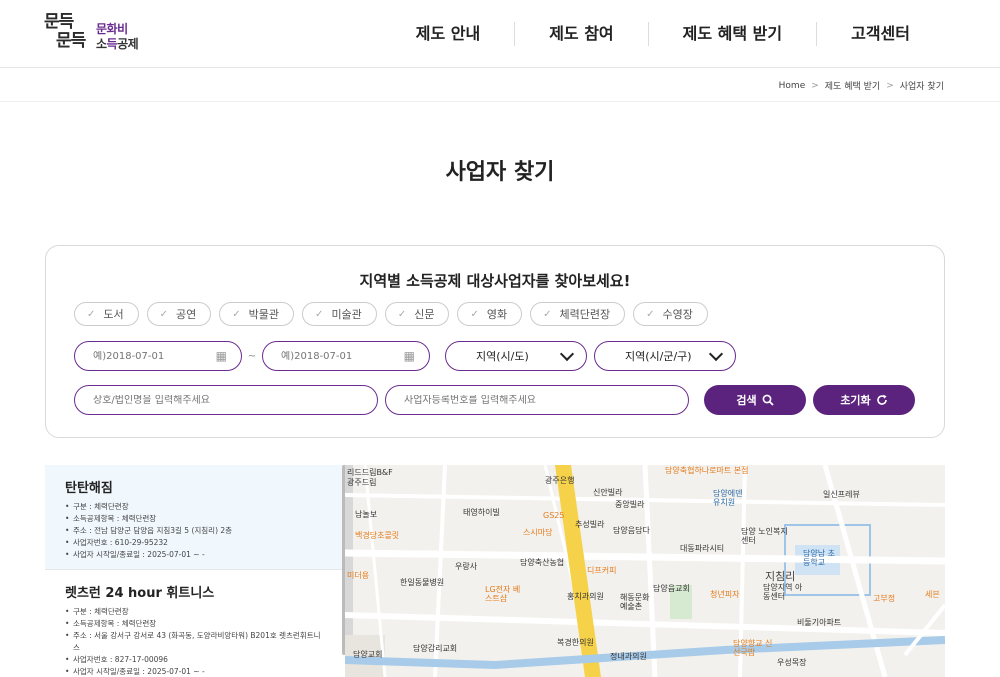  What do you see at coordinates (784, 592) in the screenshot?
I see `map-poi: 담양지역 아동센터` at bounding box center [784, 592].